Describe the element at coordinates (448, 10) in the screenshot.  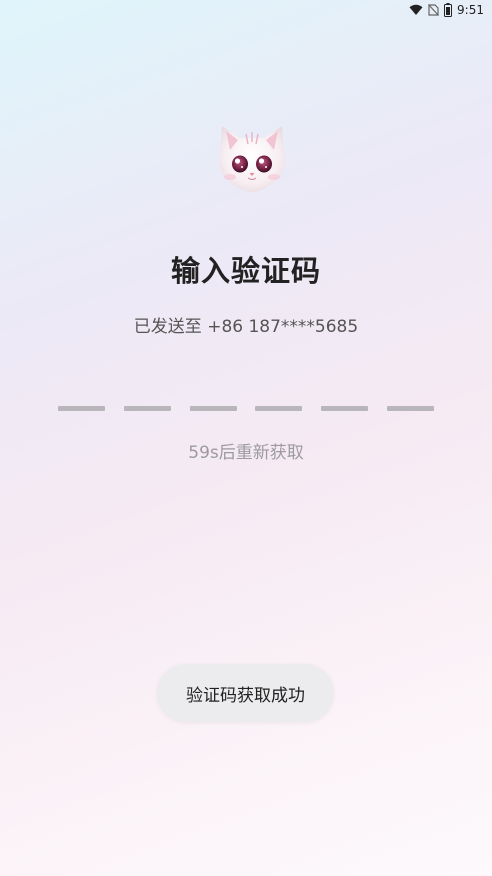
I see `battery-icon` at that location.